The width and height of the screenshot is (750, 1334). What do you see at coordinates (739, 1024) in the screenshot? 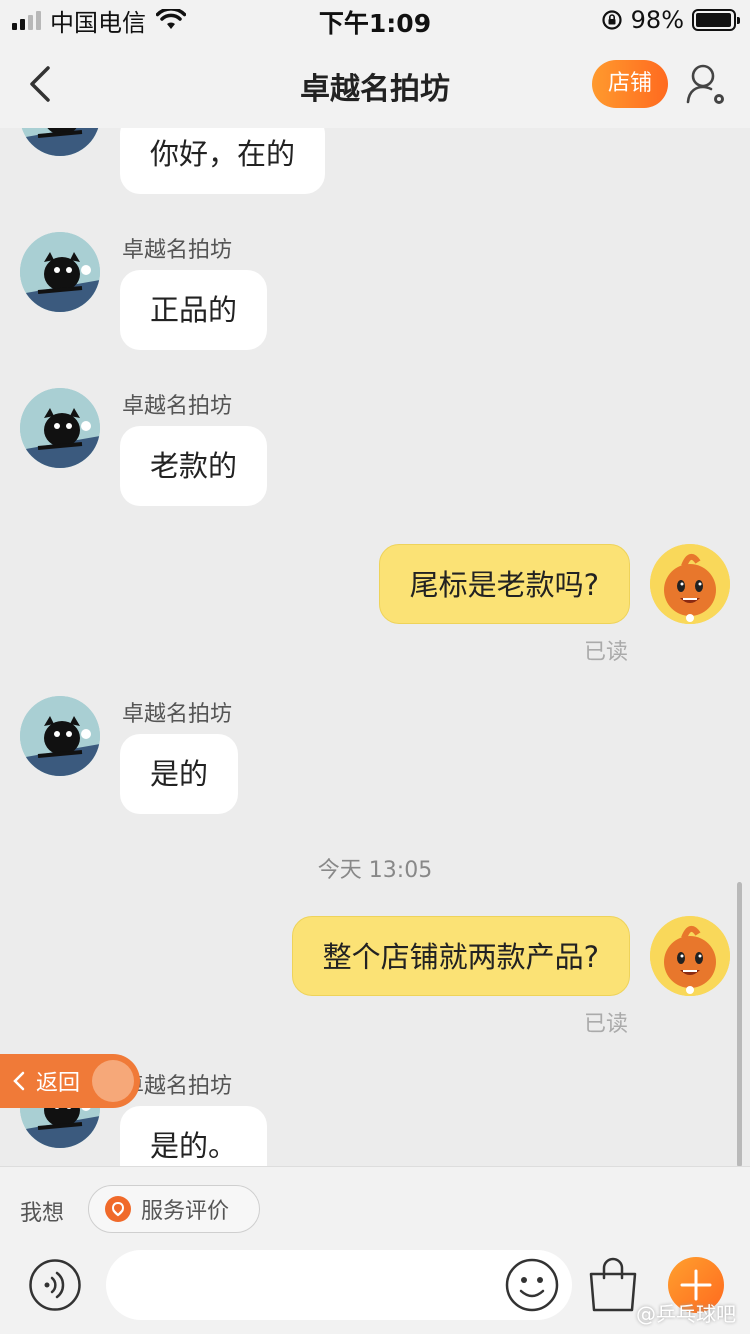
I see `chat-scrollbar` at bounding box center [739, 1024].